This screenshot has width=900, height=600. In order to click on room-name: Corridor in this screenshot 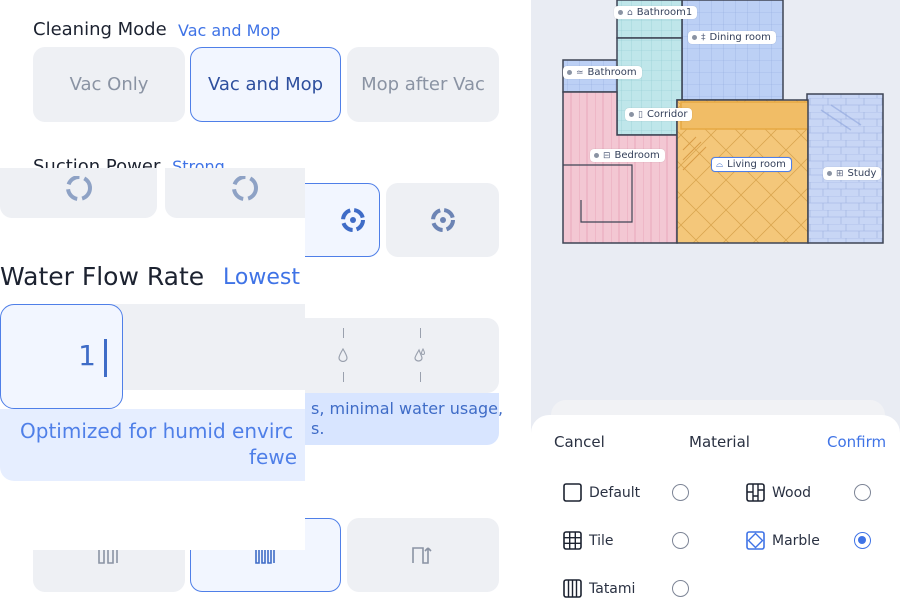, I will do `click(667, 114)`.